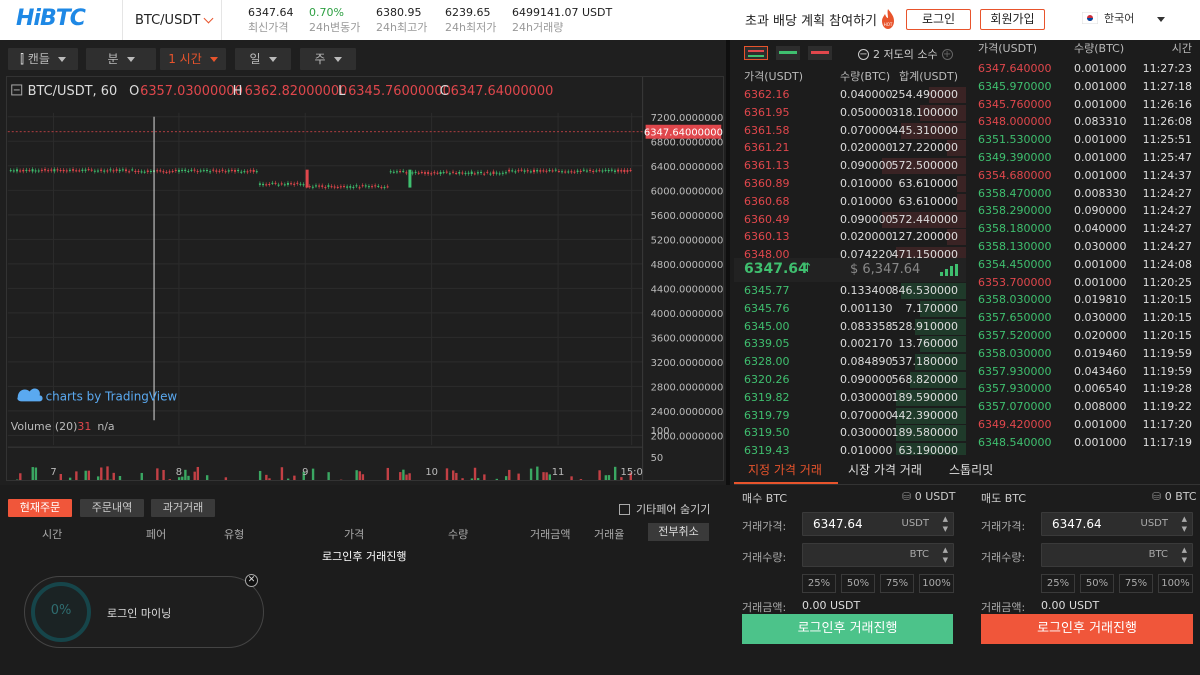 The height and width of the screenshot is (675, 1200). What do you see at coordinates (144, 611) in the screenshot?
I see `mining-widget: 0% 로그인 마이닝 ✕` at bounding box center [144, 611].